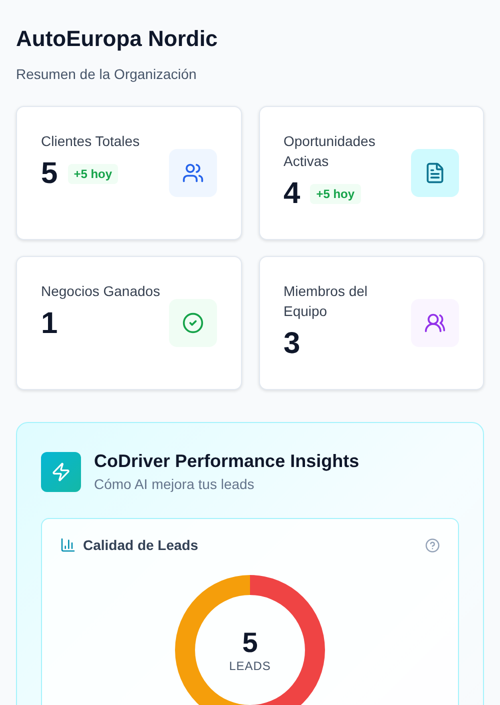 The width and height of the screenshot is (500, 705). I want to click on panel-title: CoDriver Performance Insights, so click(227, 461).